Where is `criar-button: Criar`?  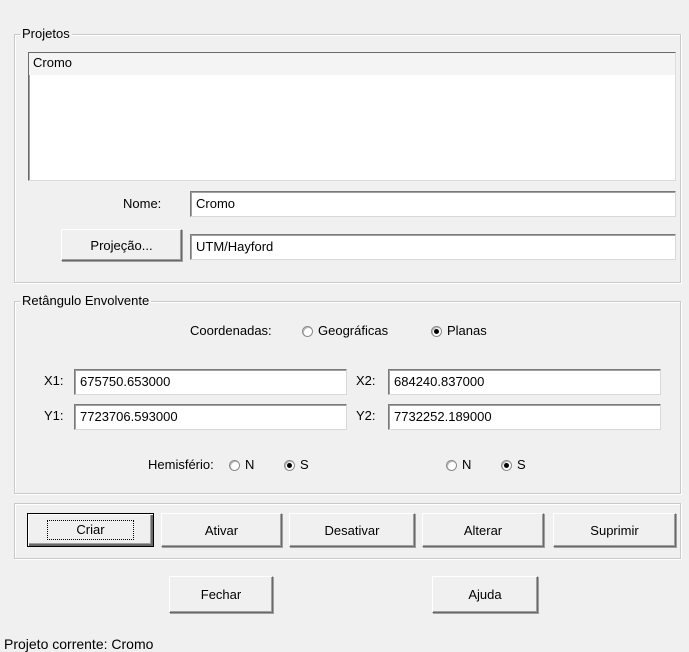 criar-button: Criar is located at coordinates (90, 530).